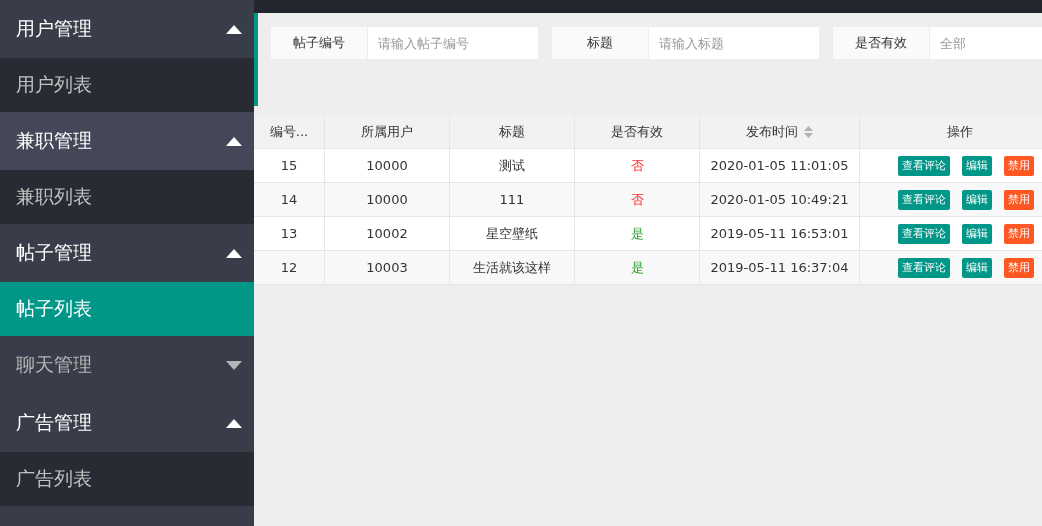 This screenshot has width=1042, height=526. I want to click on column-header-label: 是否有效, so click(637, 131).